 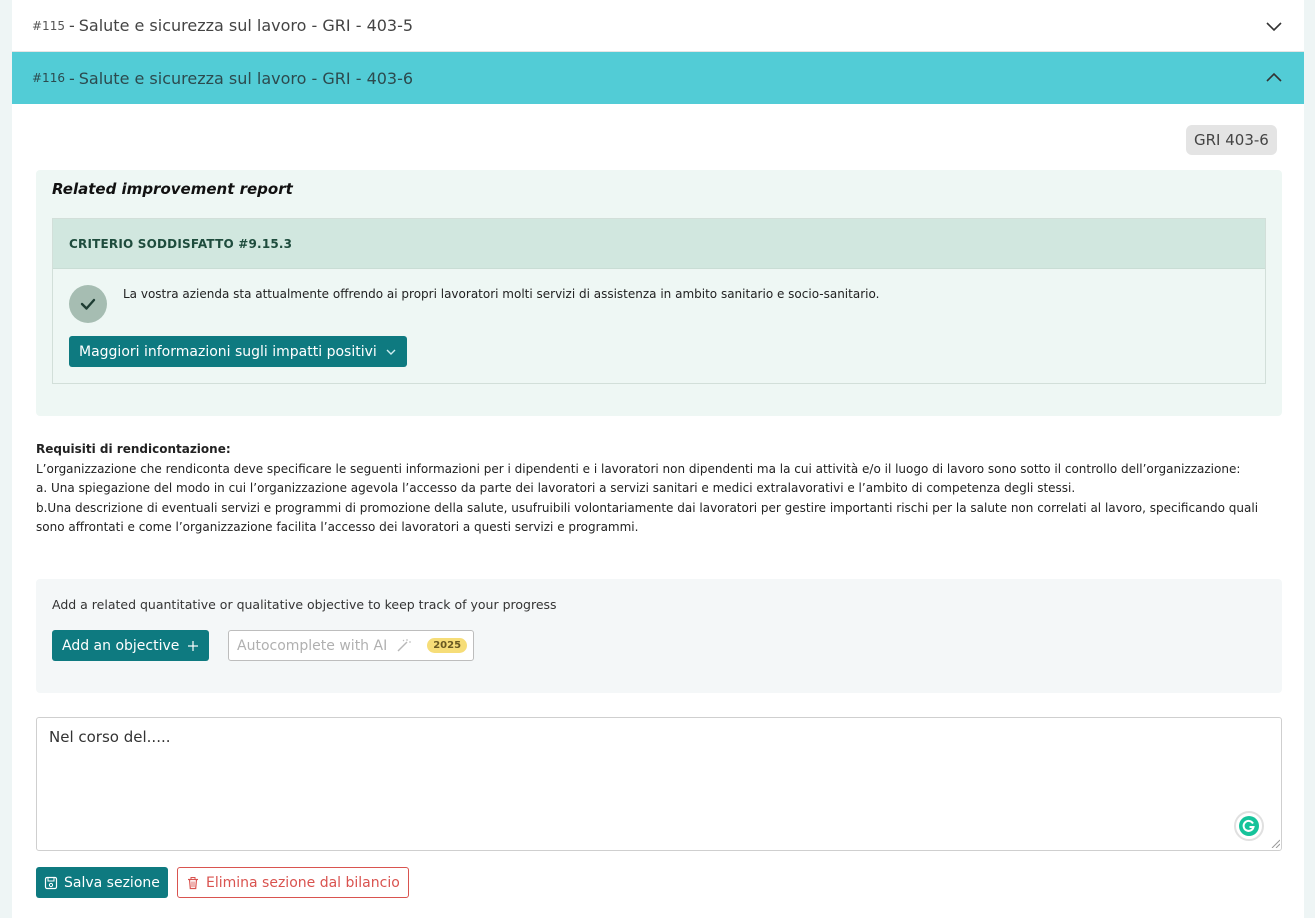 What do you see at coordinates (121, 645) in the screenshot?
I see `add-objective-label: Add an objective` at bounding box center [121, 645].